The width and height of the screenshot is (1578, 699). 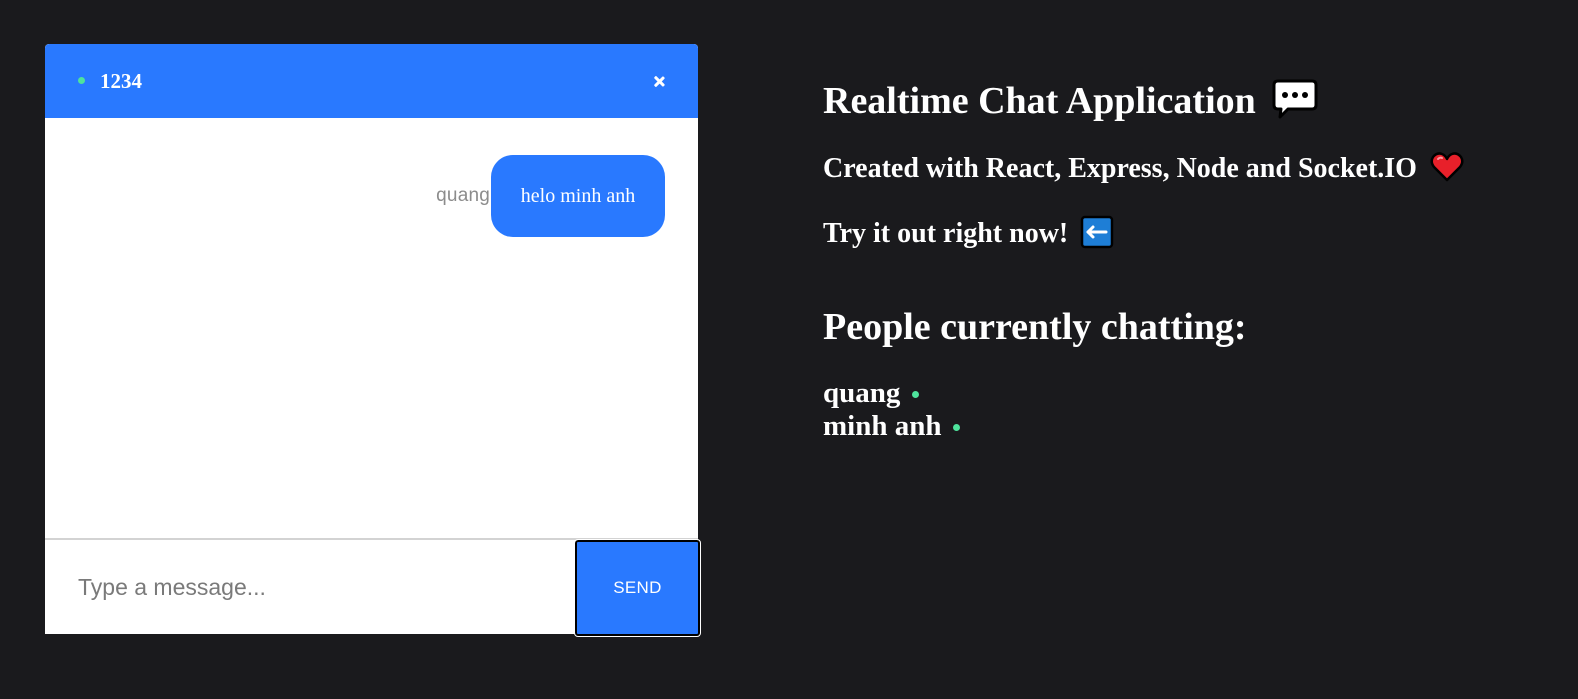 I want to click on try-it-line: Try it out right now!, so click(x=968, y=233).